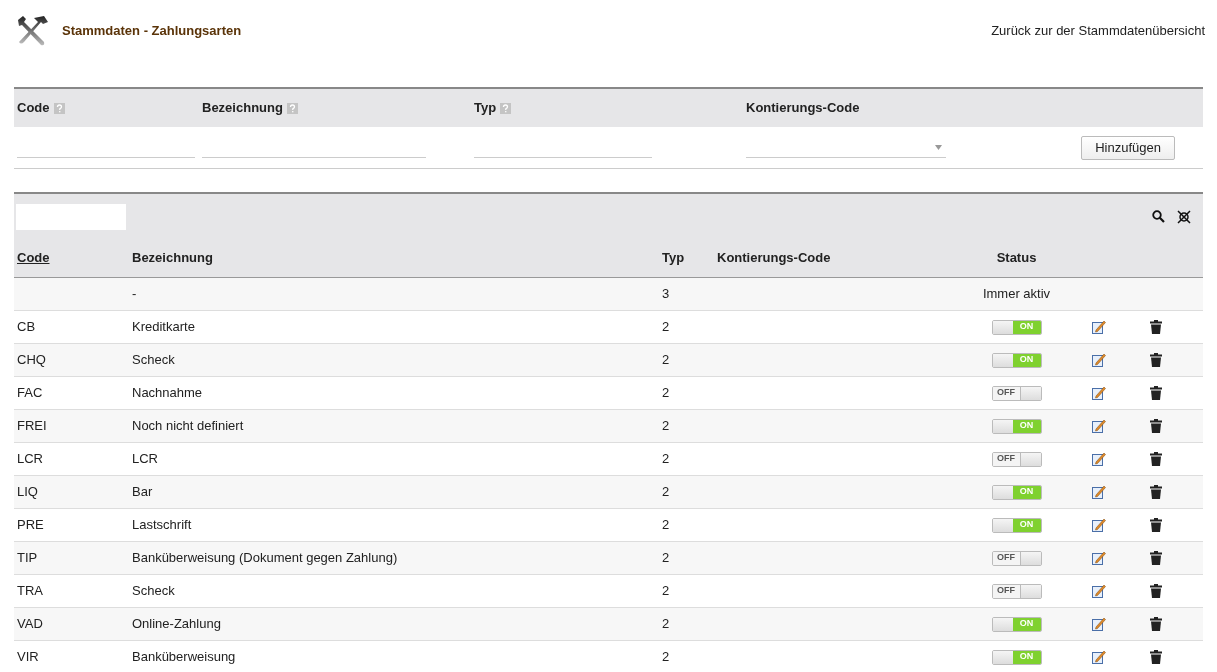  What do you see at coordinates (28, 657) in the screenshot?
I see `table-cell: VIR` at bounding box center [28, 657].